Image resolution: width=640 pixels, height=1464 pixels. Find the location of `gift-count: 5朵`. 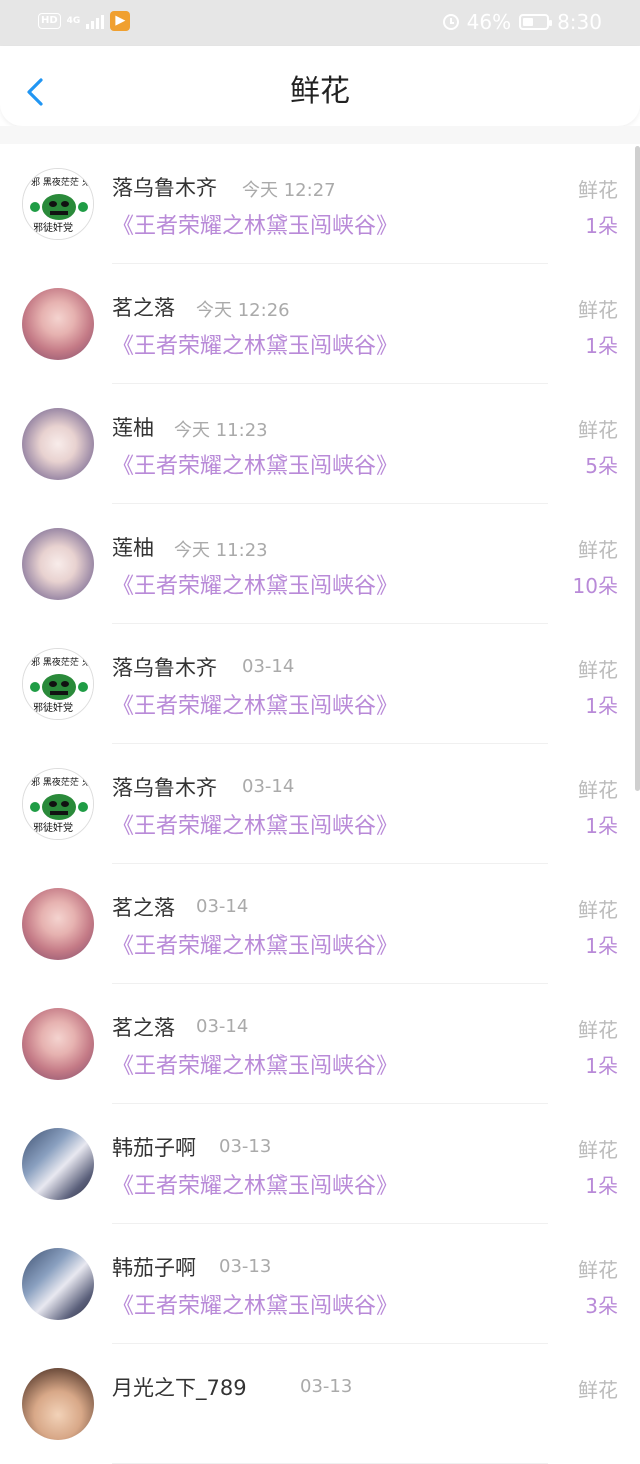

gift-count: 5朵 is located at coordinates (601, 466).